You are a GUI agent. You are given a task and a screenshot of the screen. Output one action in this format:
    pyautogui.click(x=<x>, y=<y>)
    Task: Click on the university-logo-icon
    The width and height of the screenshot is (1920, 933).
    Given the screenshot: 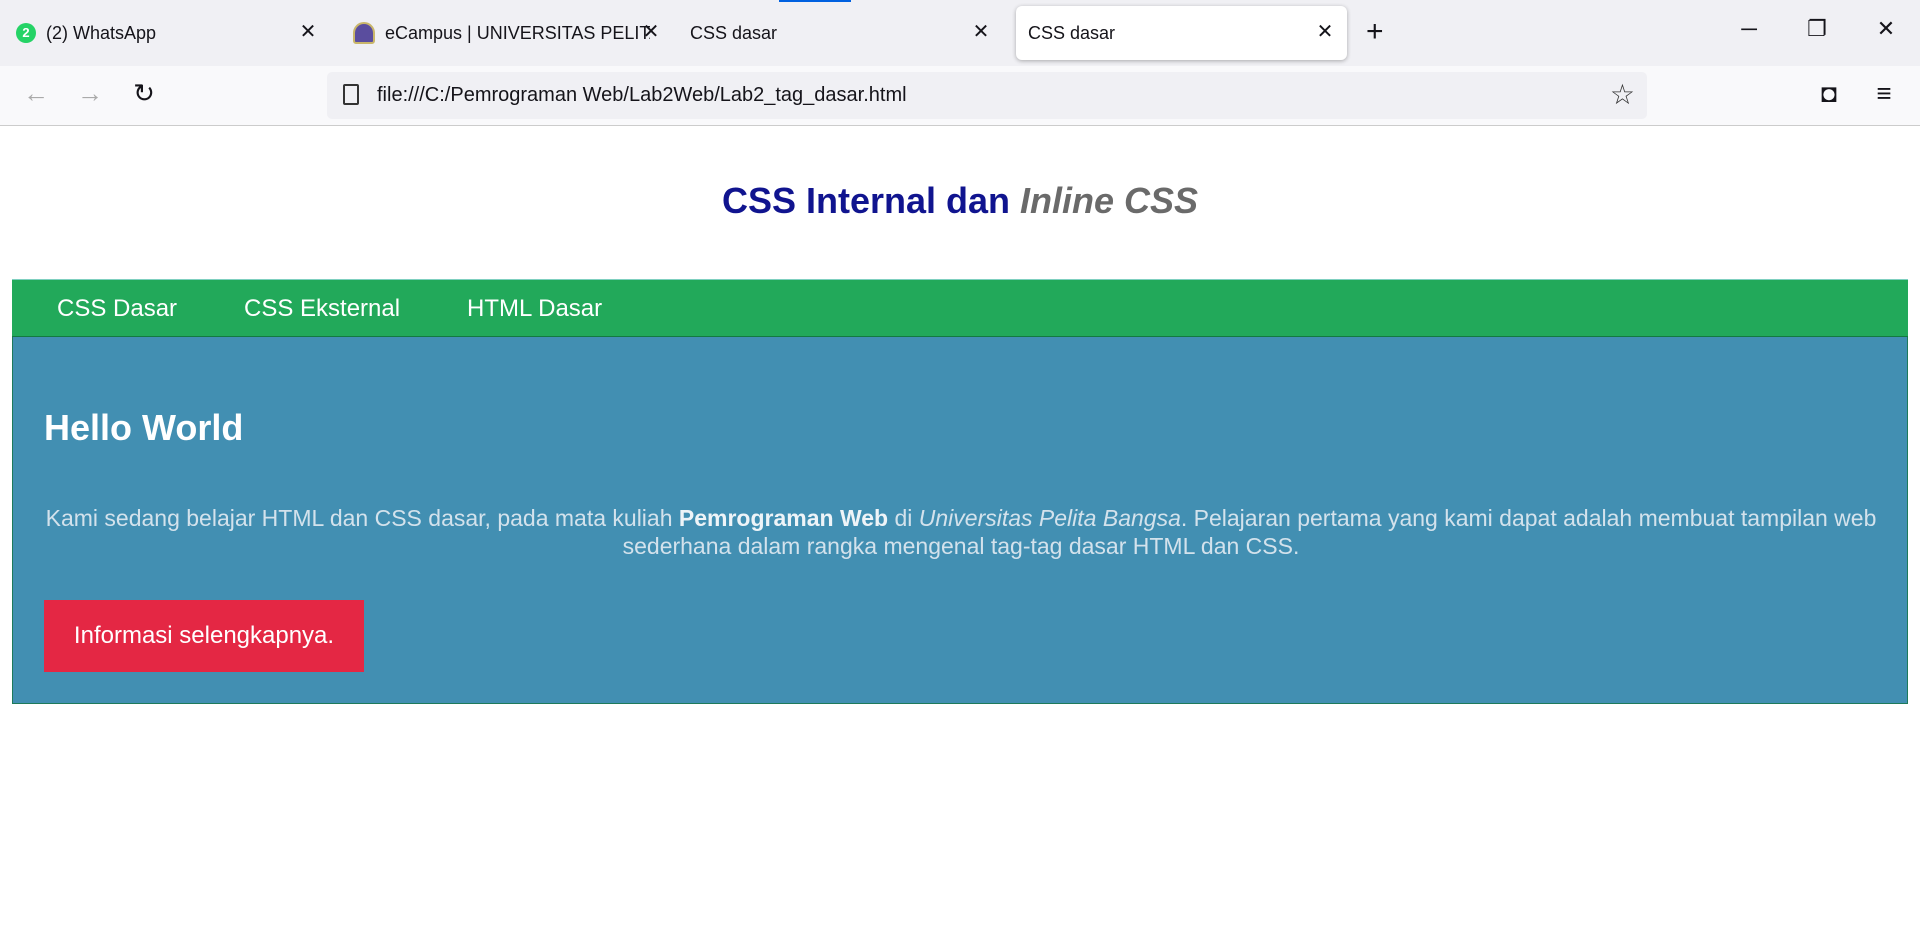 What is the action you would take?
    pyautogui.click(x=364, y=33)
    